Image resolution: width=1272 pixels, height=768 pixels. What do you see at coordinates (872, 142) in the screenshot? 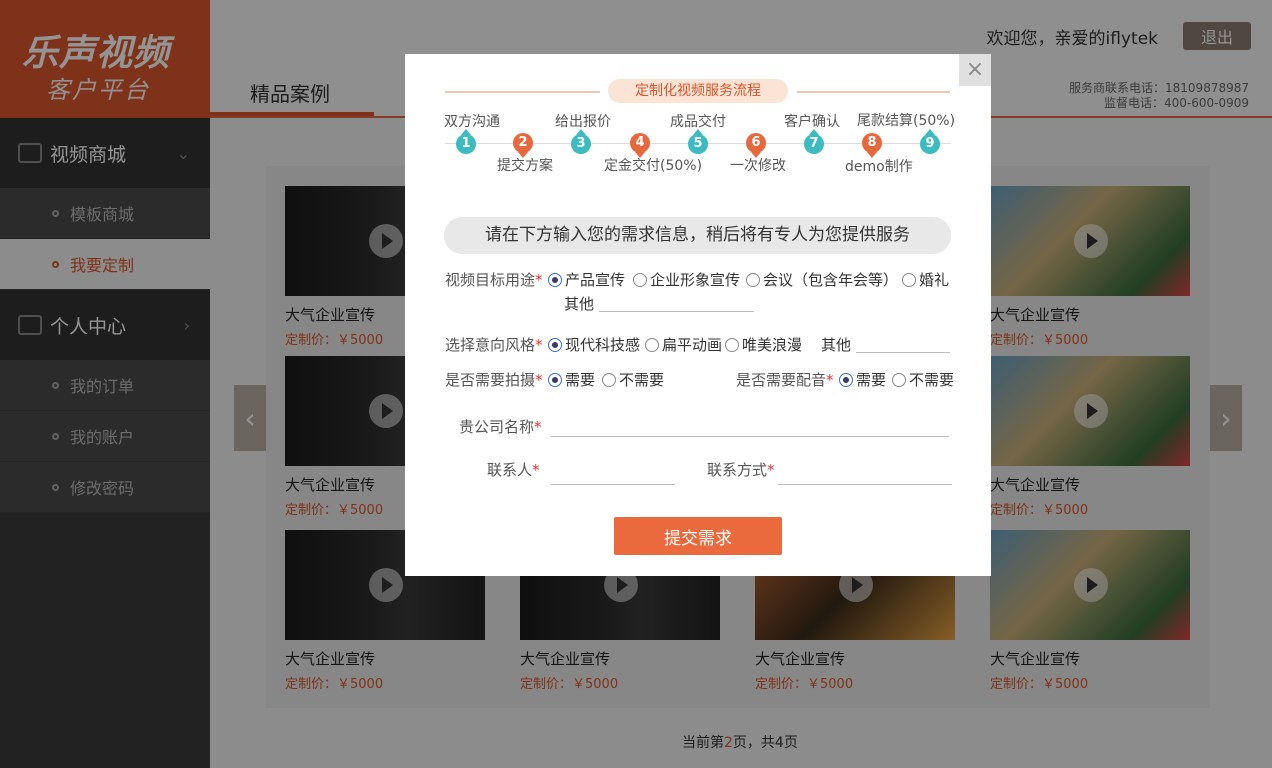
I see `step-number: 8` at bounding box center [872, 142].